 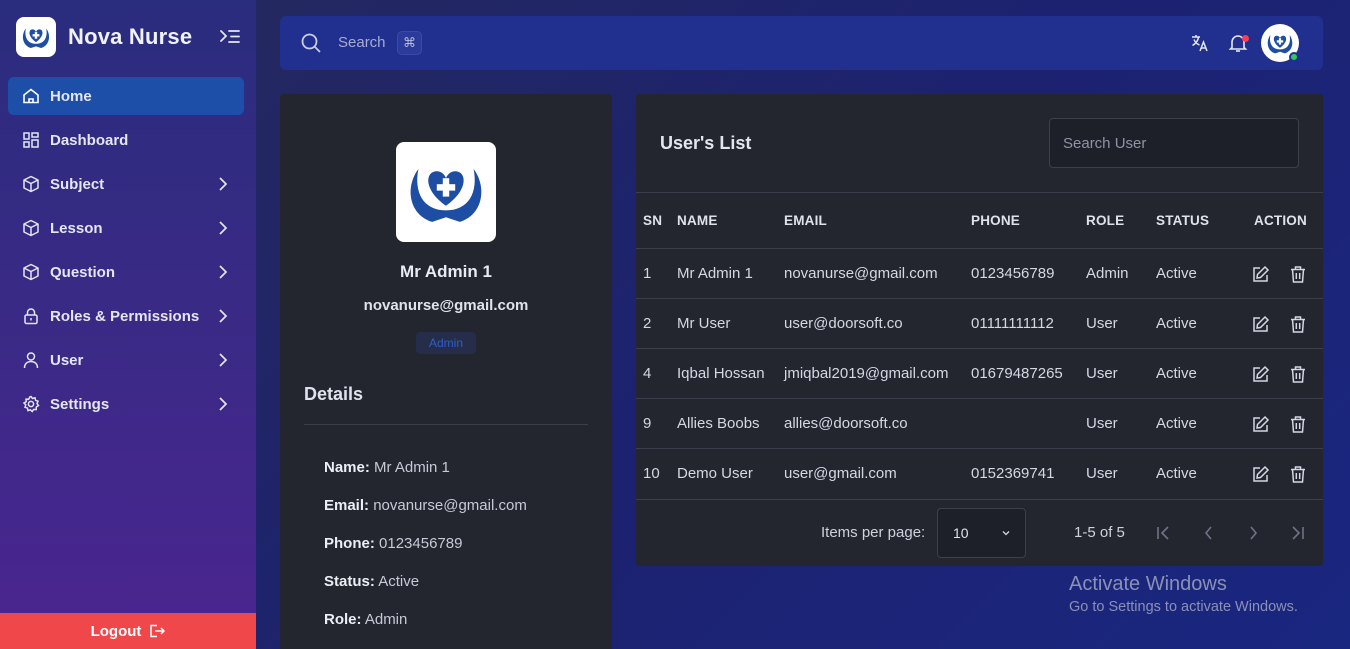 What do you see at coordinates (1200, 43) in the screenshot?
I see `translate-icon` at bounding box center [1200, 43].